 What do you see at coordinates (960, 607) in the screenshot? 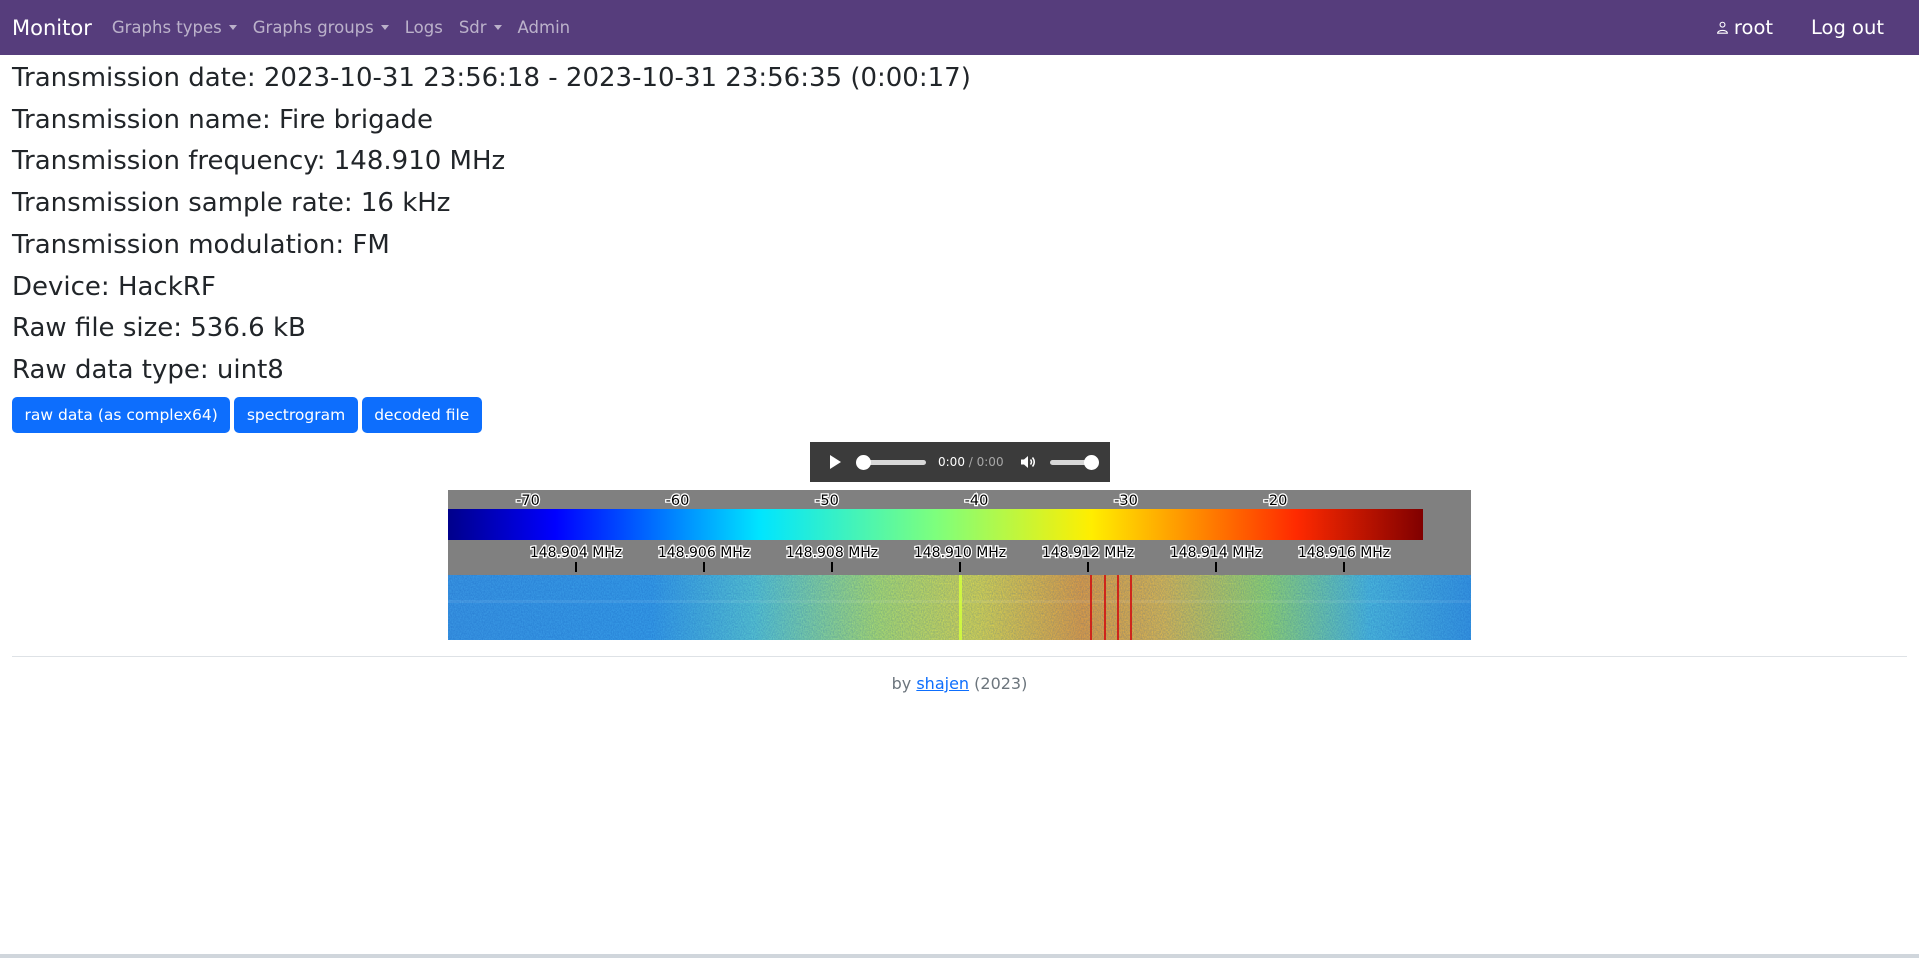
I see `center-frequency-line` at bounding box center [960, 607].